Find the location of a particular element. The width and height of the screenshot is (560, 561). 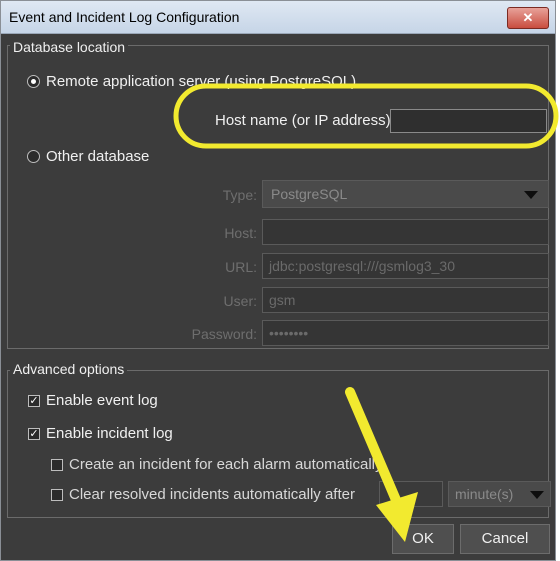

host-label: Host: is located at coordinates (240, 233).